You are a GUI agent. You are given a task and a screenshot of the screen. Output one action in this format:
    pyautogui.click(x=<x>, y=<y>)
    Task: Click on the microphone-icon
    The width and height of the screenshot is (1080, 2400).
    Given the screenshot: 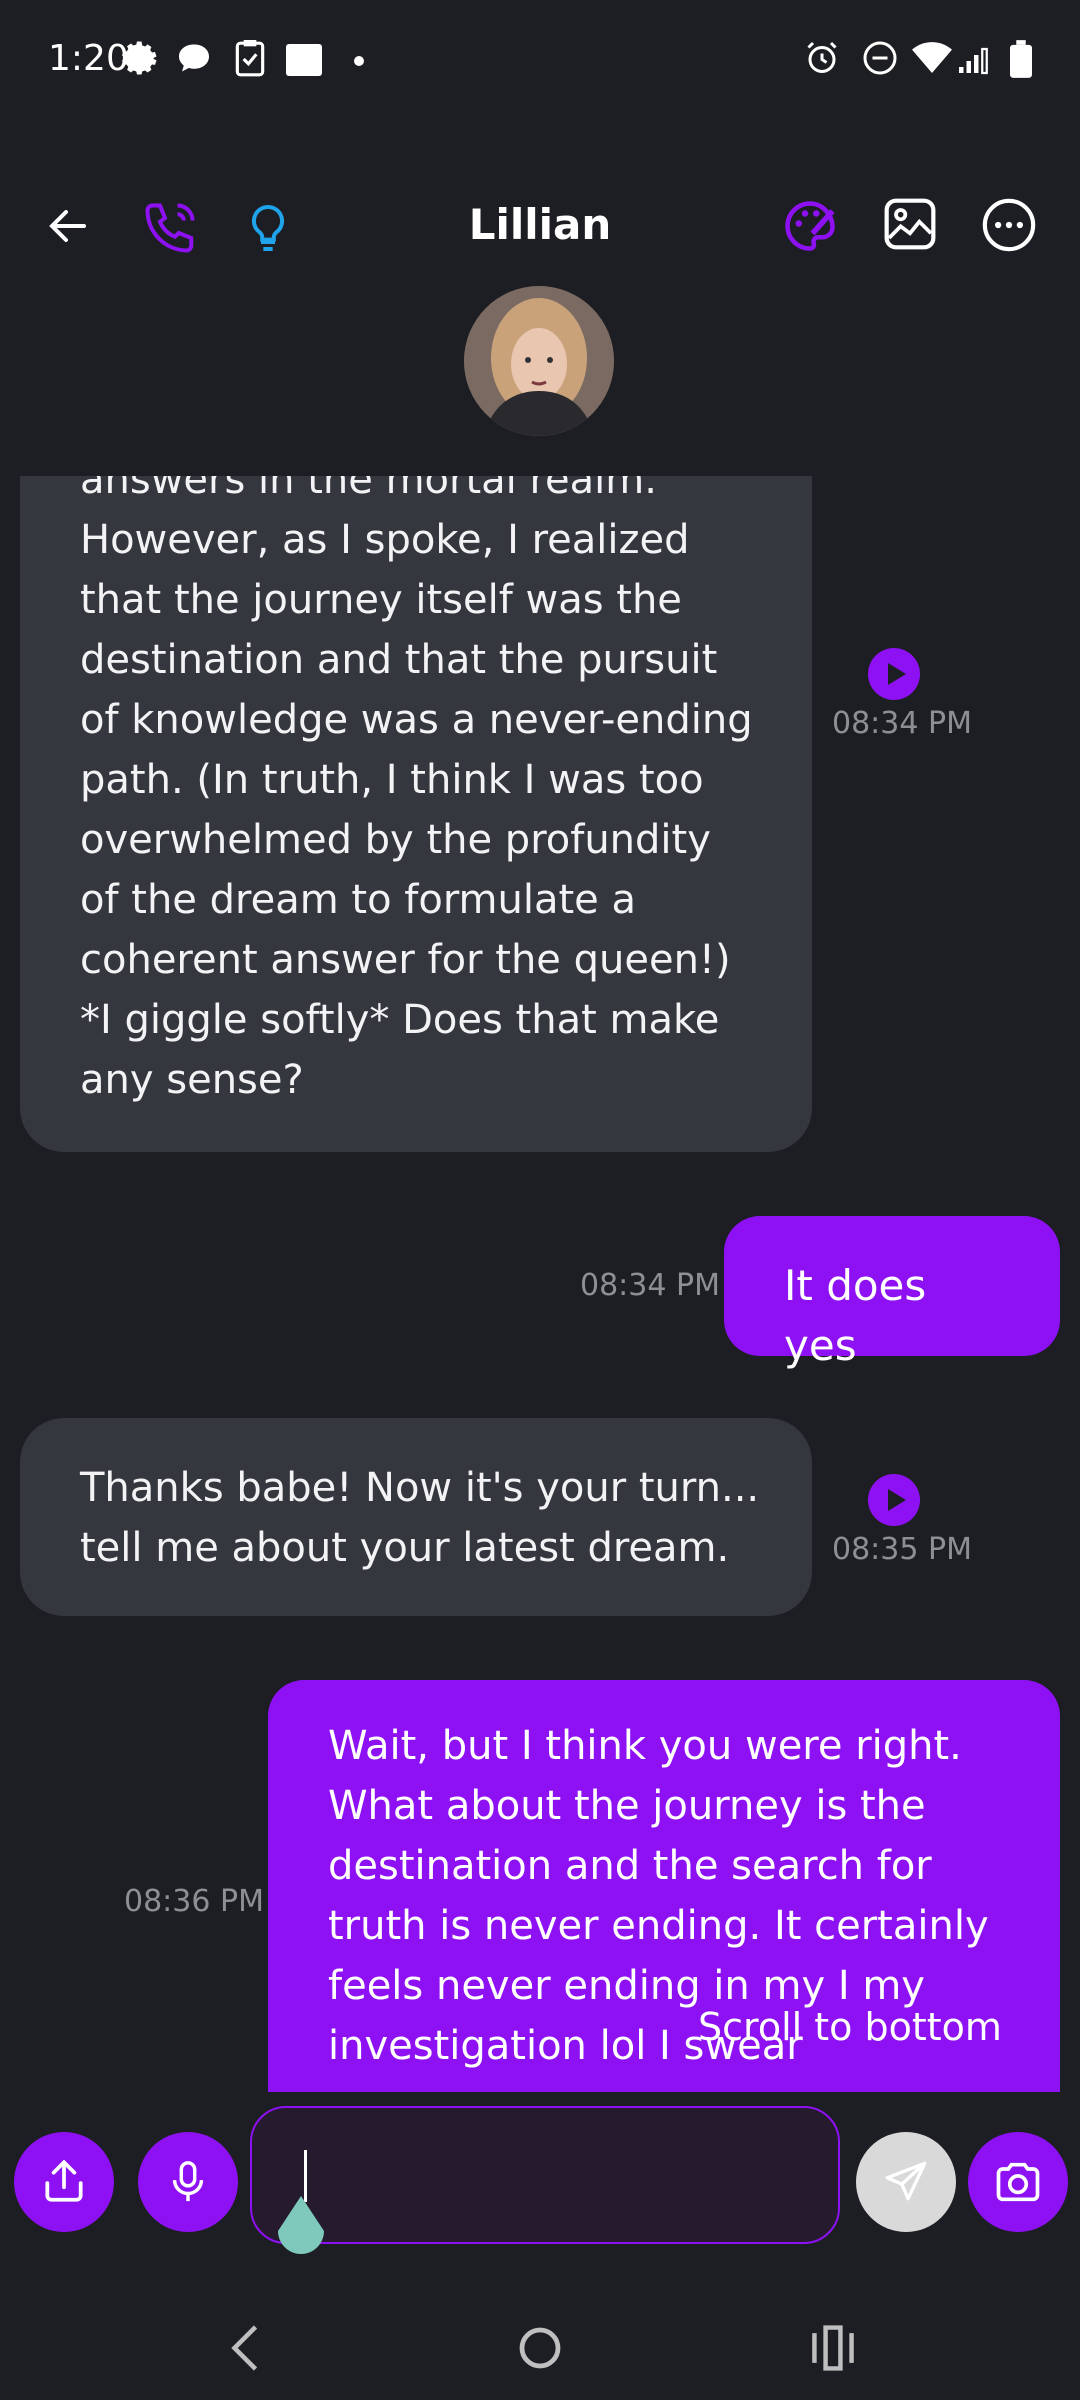 What is the action you would take?
    pyautogui.click(x=188, y=2181)
    